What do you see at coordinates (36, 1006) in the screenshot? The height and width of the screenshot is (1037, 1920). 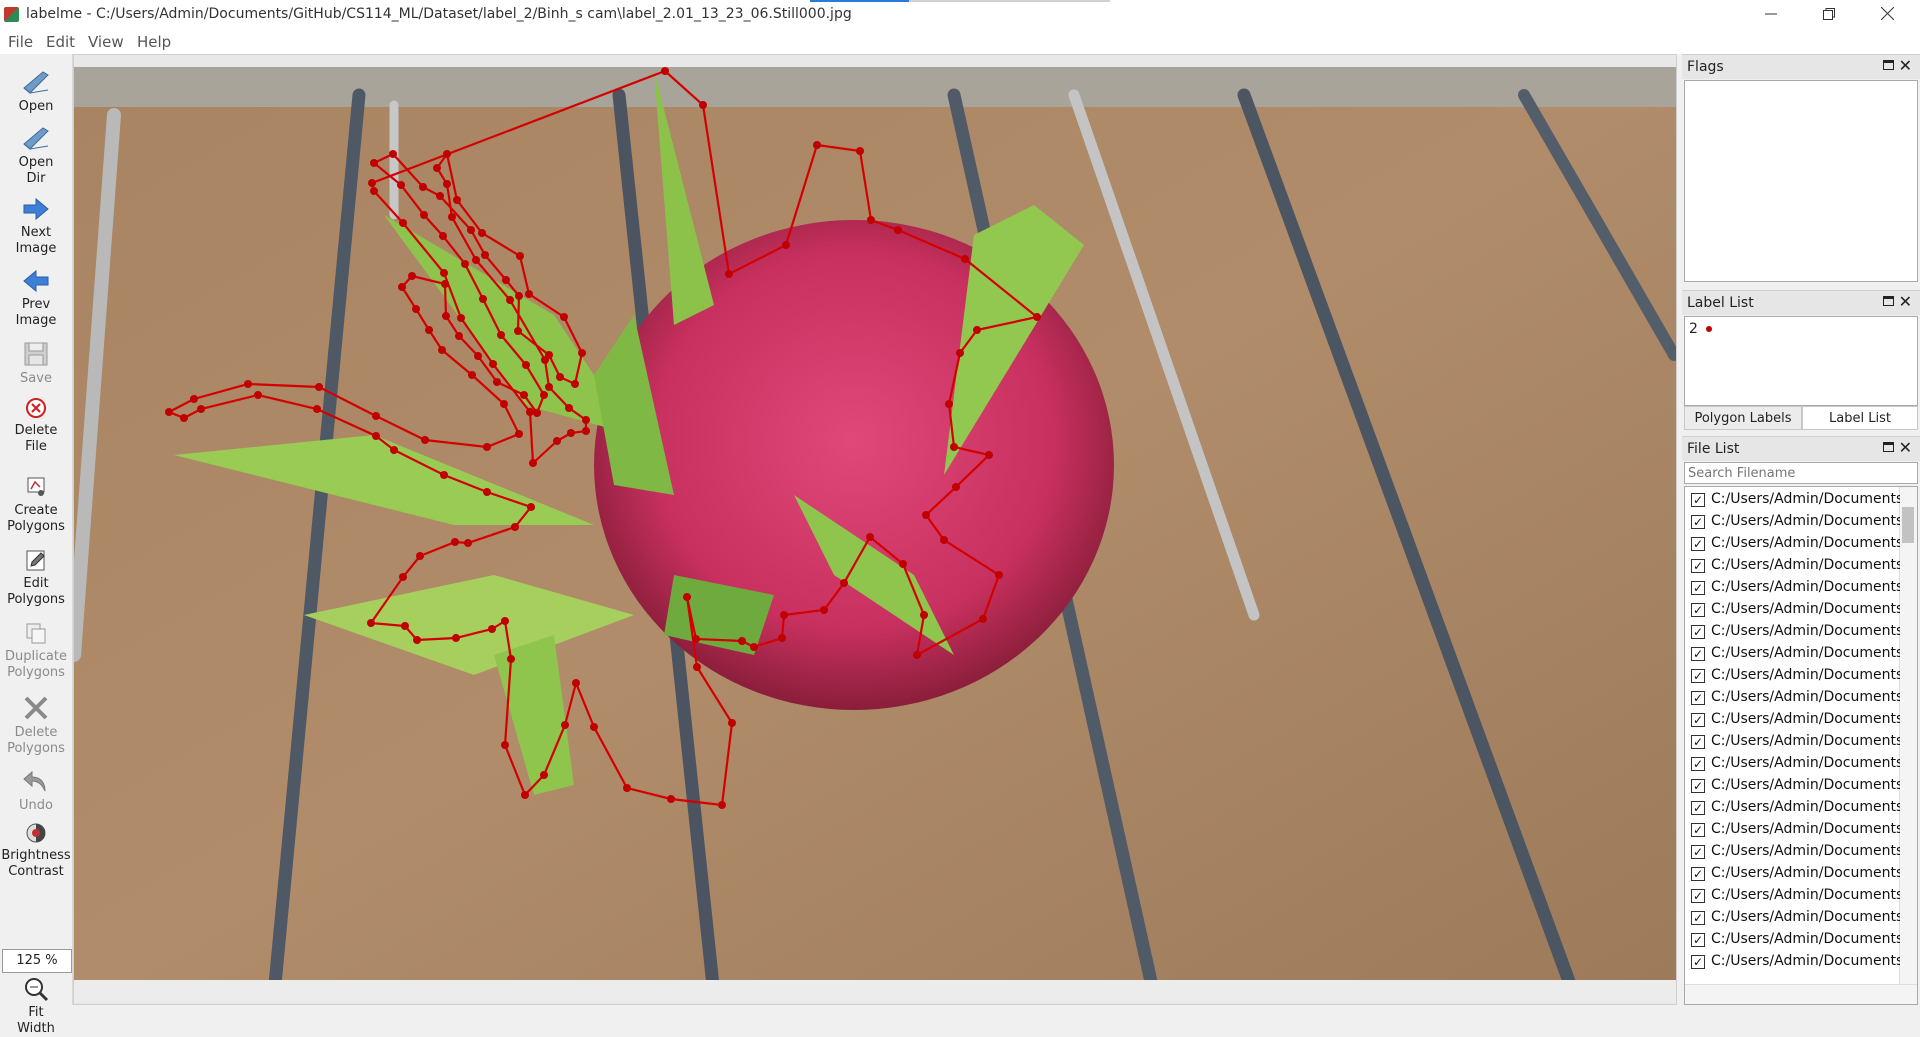 I see `fit-width-button: Fit Width` at bounding box center [36, 1006].